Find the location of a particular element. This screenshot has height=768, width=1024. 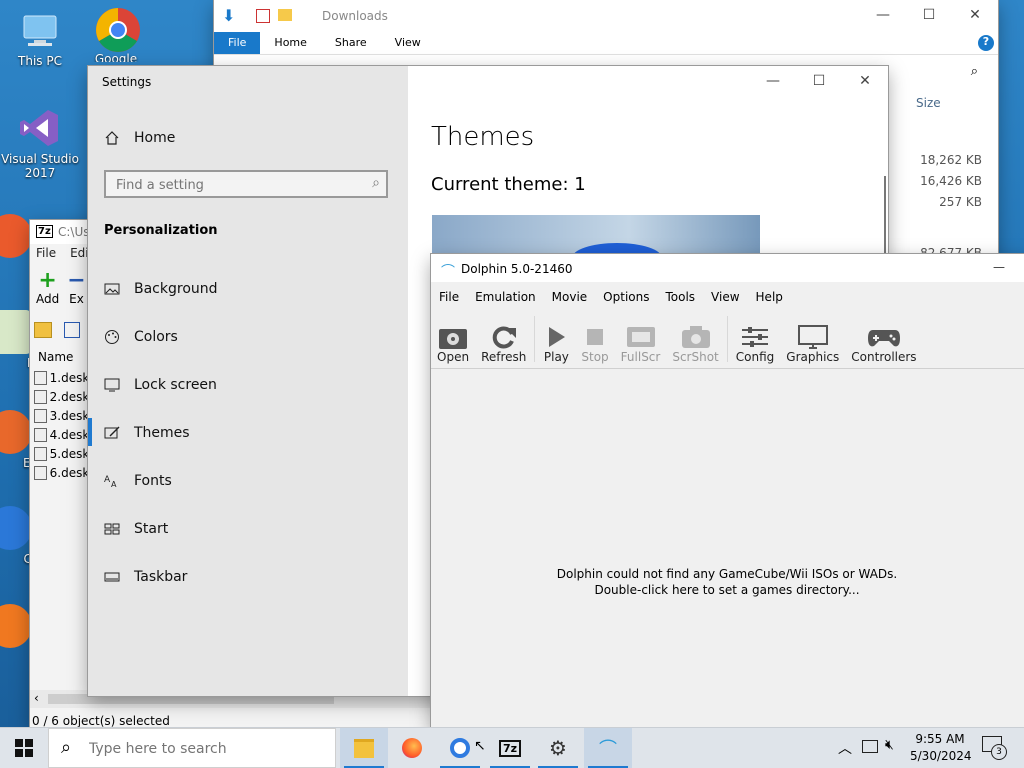

nav-taskbar: Taskbar is located at coordinates (145, 577).